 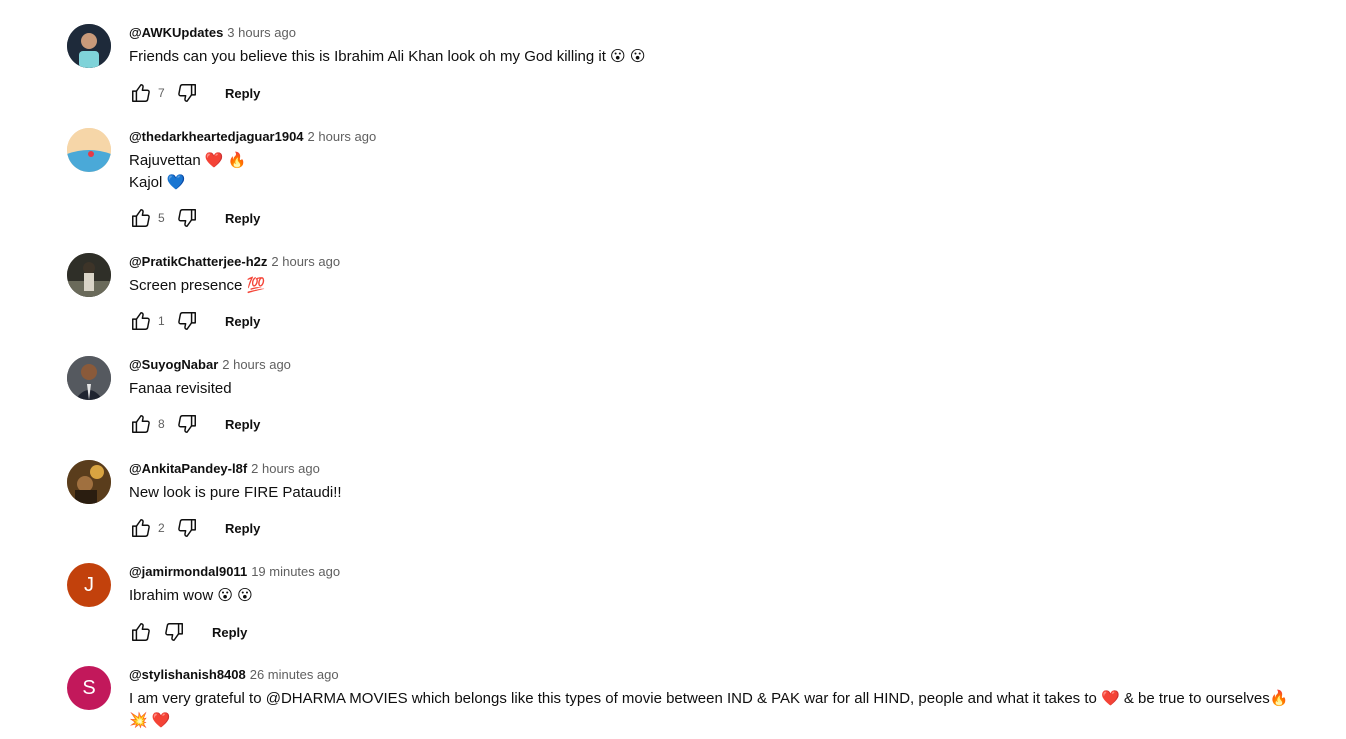 I want to click on comment-text: Screen presence 💯, so click(x=728, y=286).